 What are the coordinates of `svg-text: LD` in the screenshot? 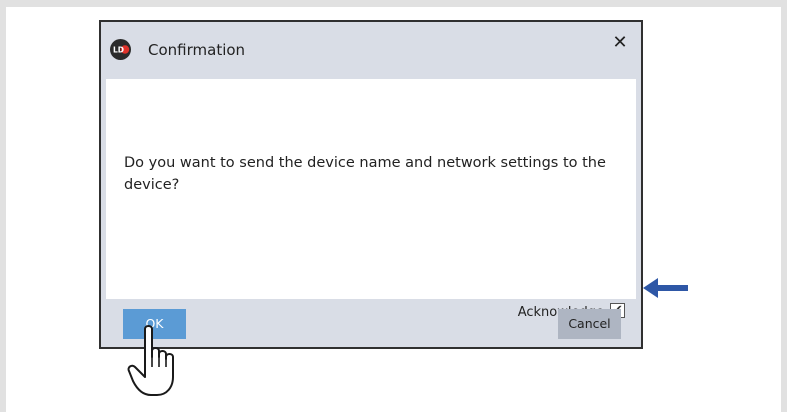 It's located at (118, 50).